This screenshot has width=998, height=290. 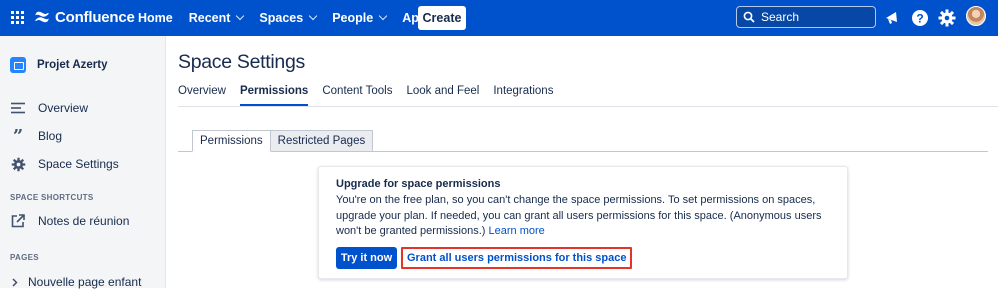 What do you see at coordinates (24, 257) in the screenshot?
I see `pages-heading: PAGES` at bounding box center [24, 257].